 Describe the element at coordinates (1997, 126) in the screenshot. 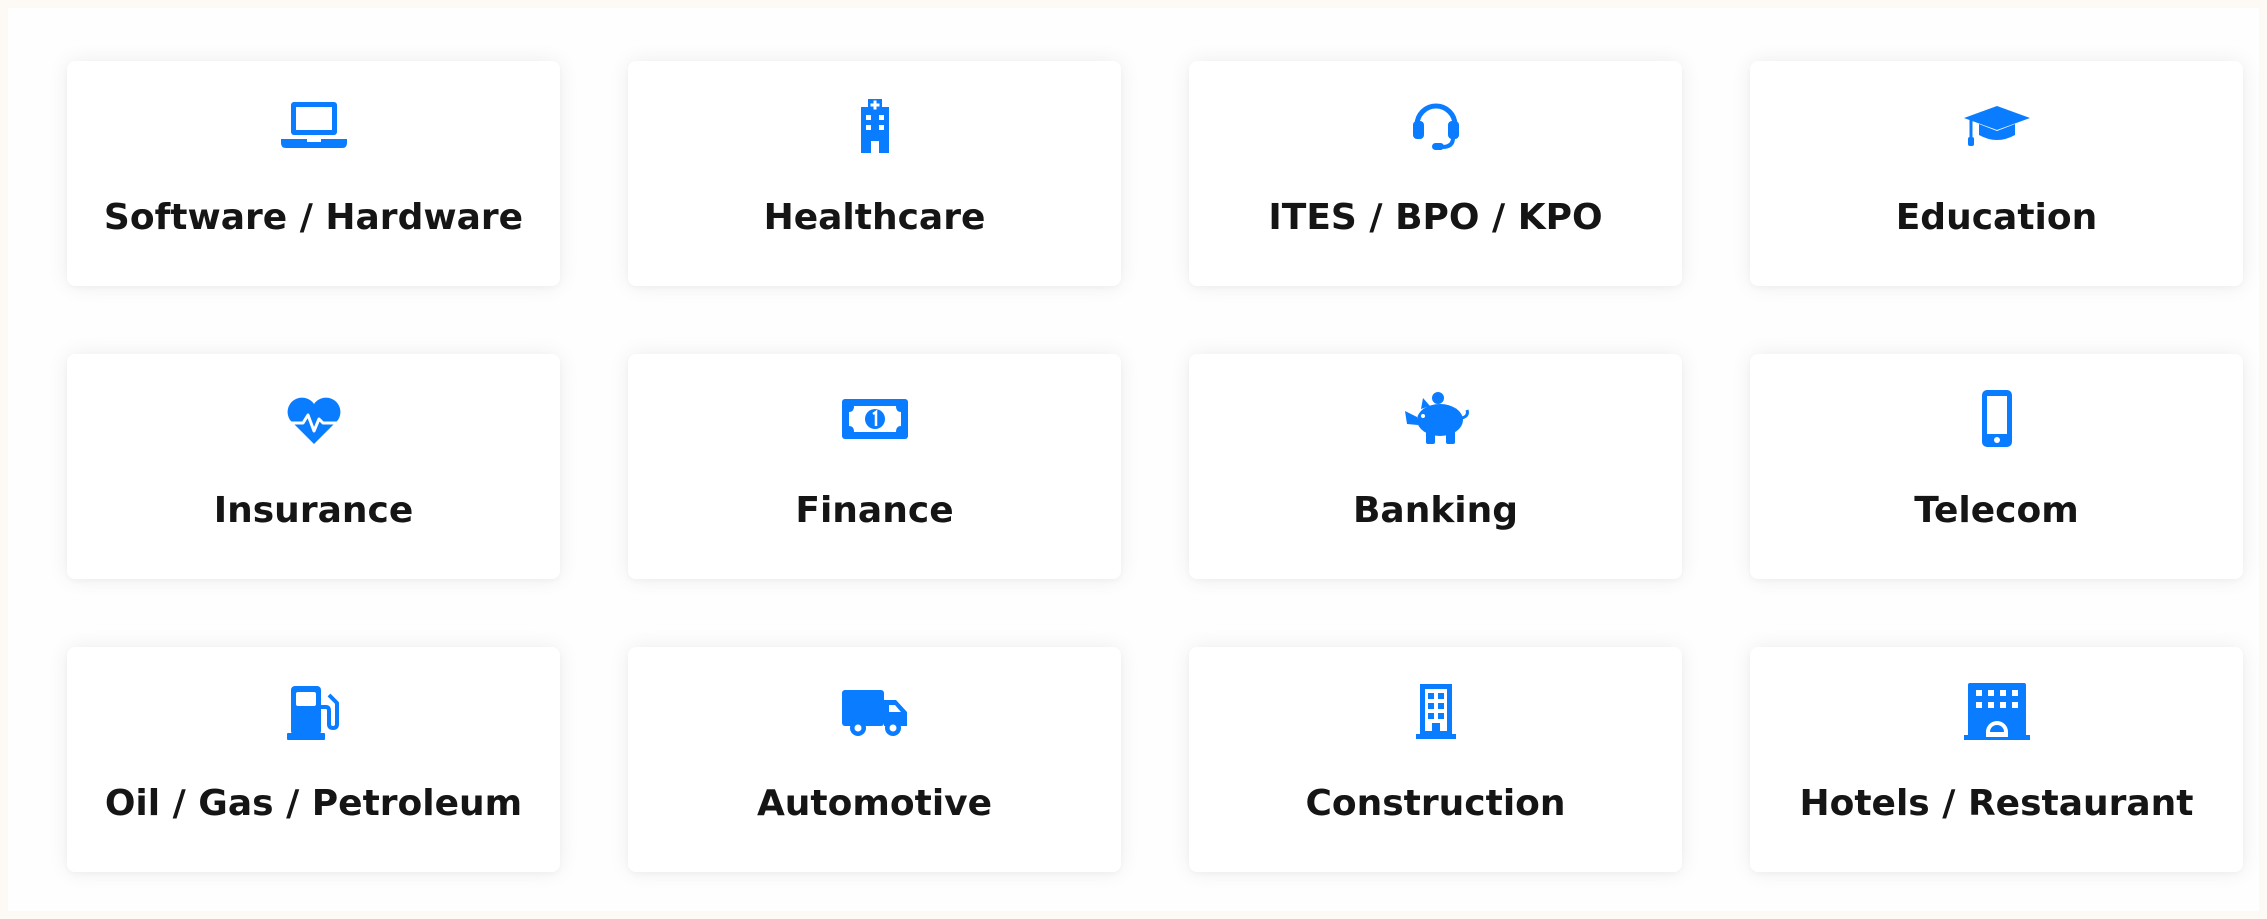

I see `graduation-cap-icon` at that location.